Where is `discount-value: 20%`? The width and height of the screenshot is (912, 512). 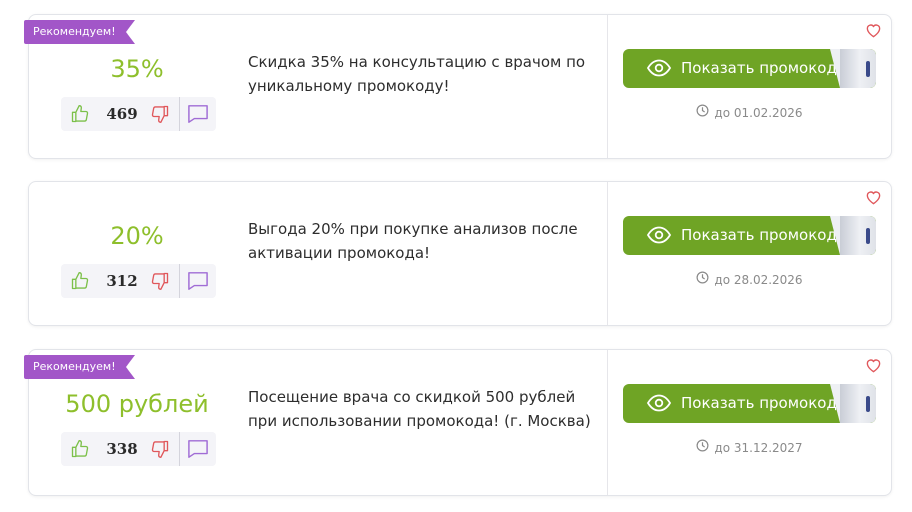 discount-value: 20% is located at coordinates (137, 236).